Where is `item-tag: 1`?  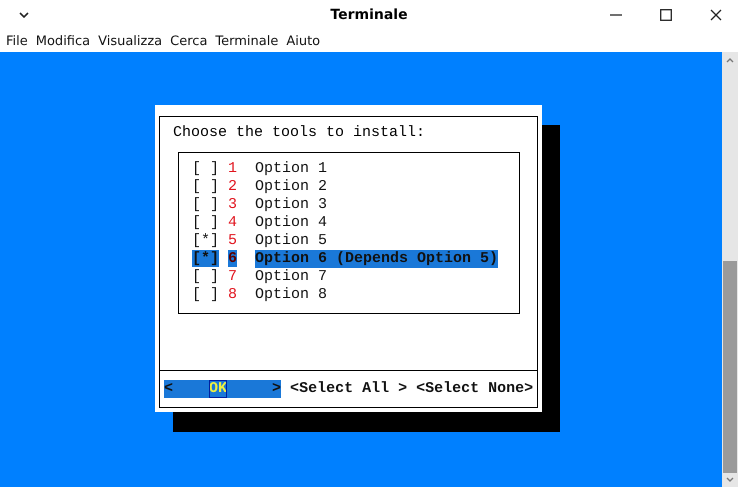 item-tag: 1 is located at coordinates (233, 168).